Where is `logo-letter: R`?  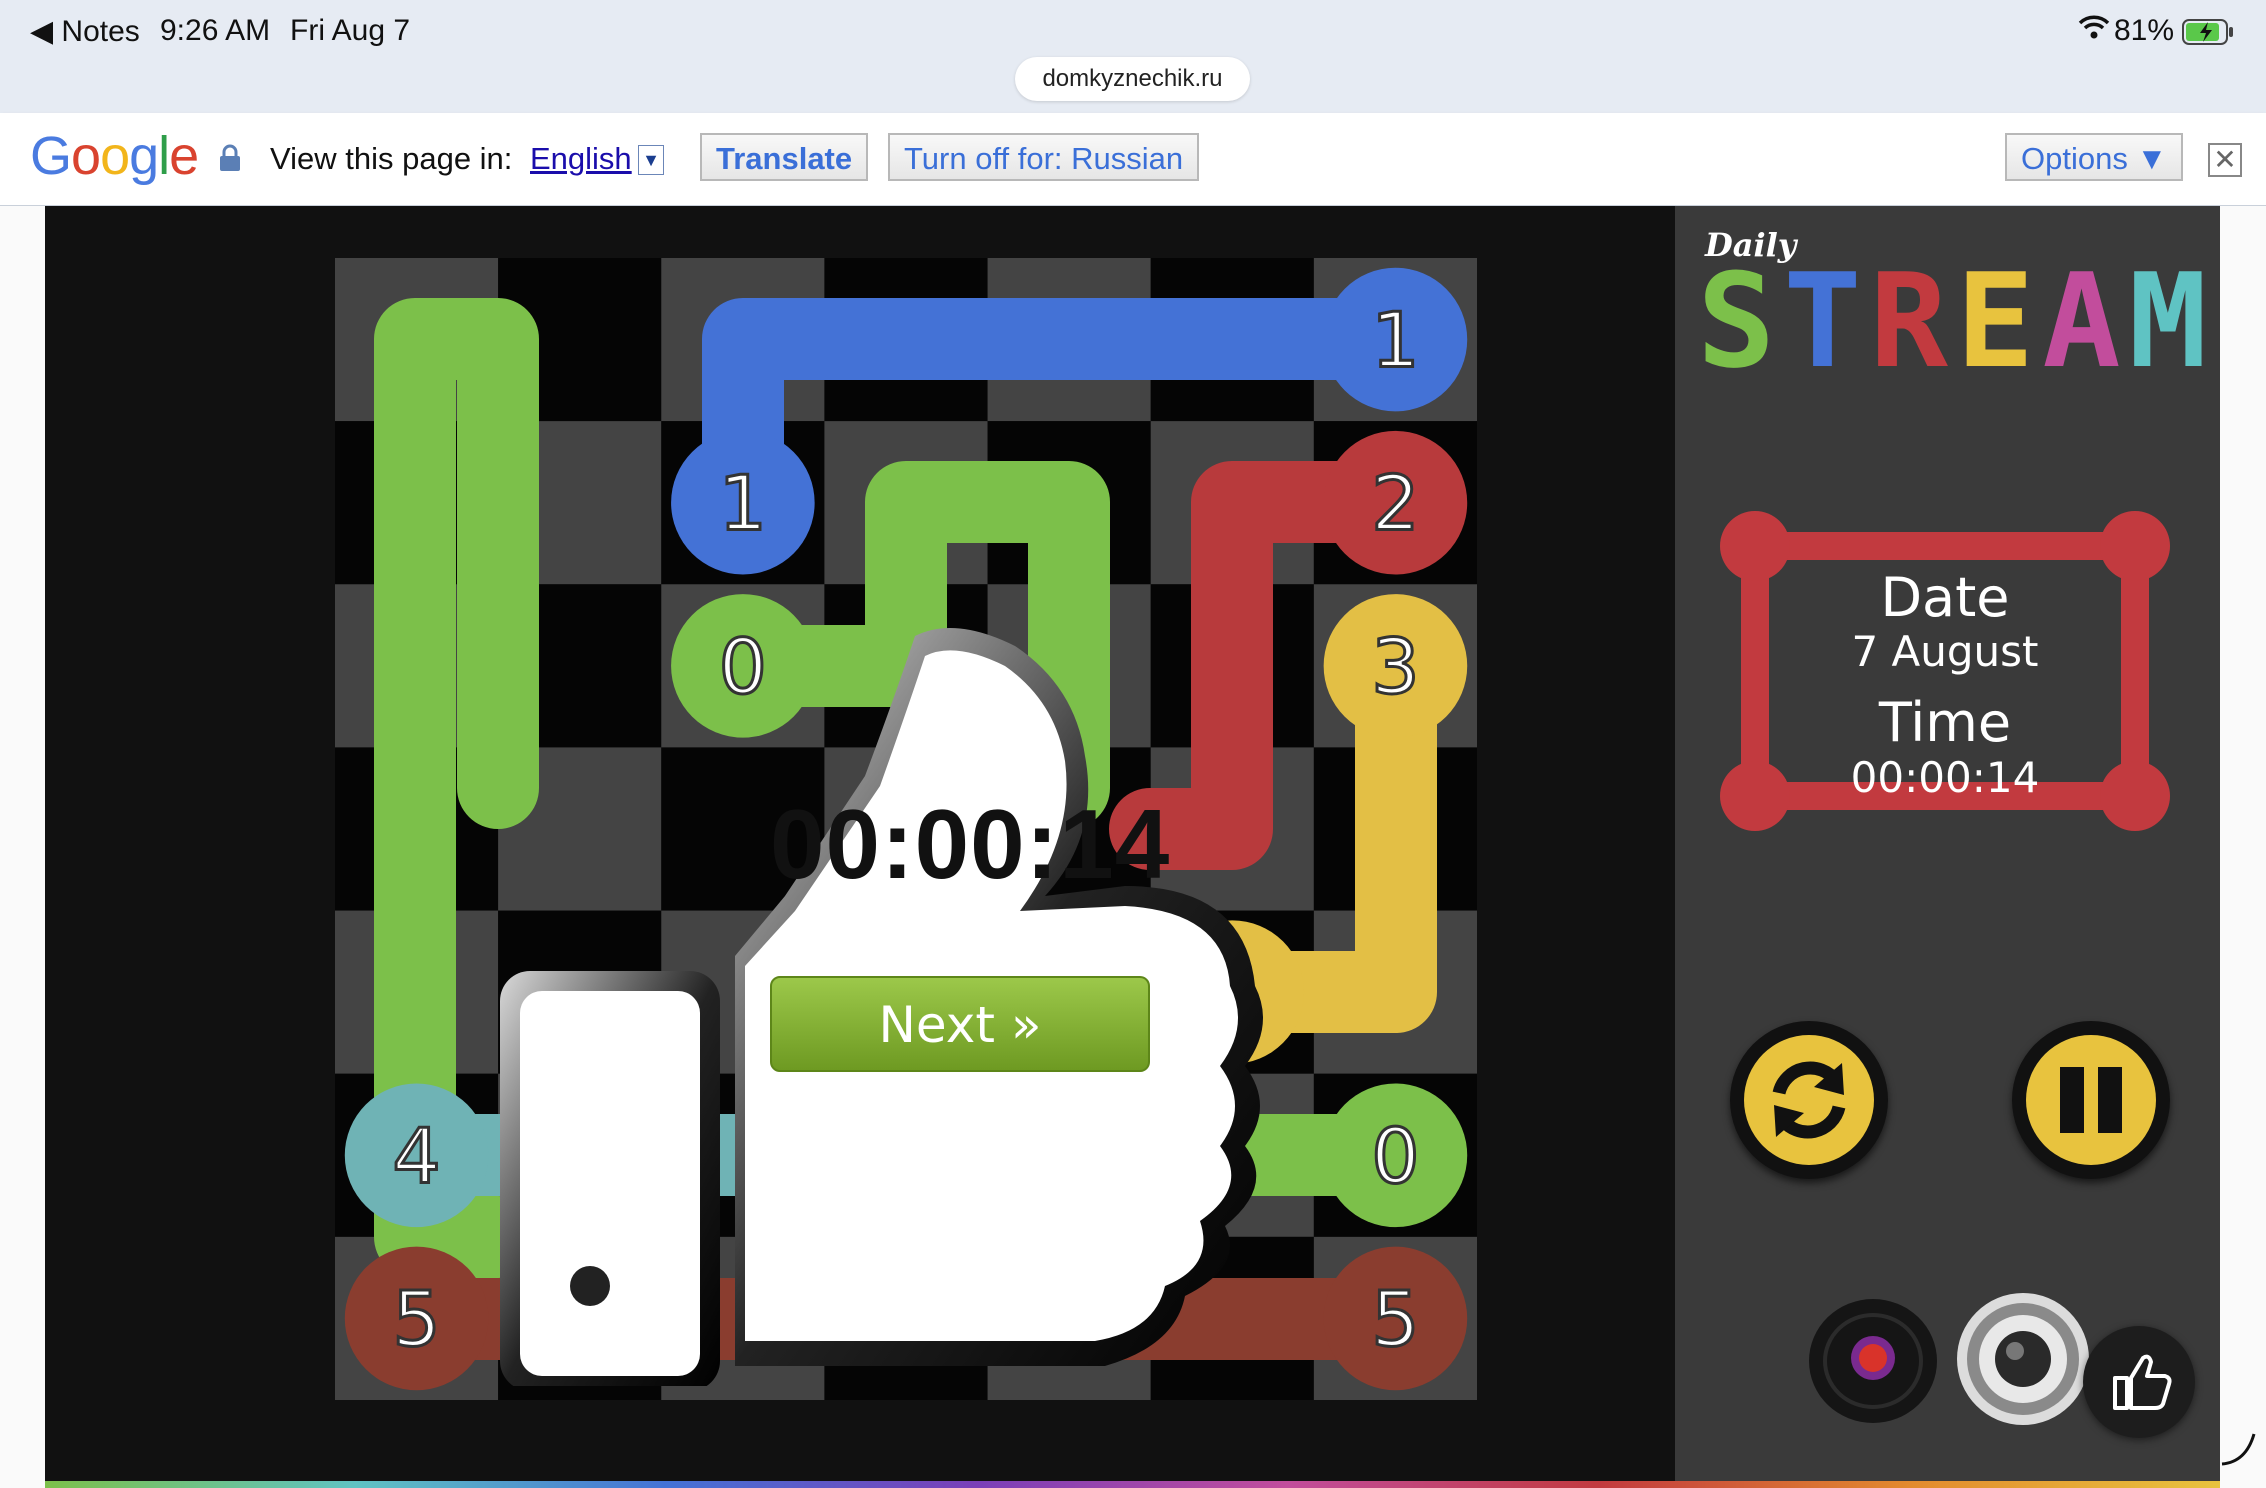 logo-letter: R is located at coordinates (1908, 321).